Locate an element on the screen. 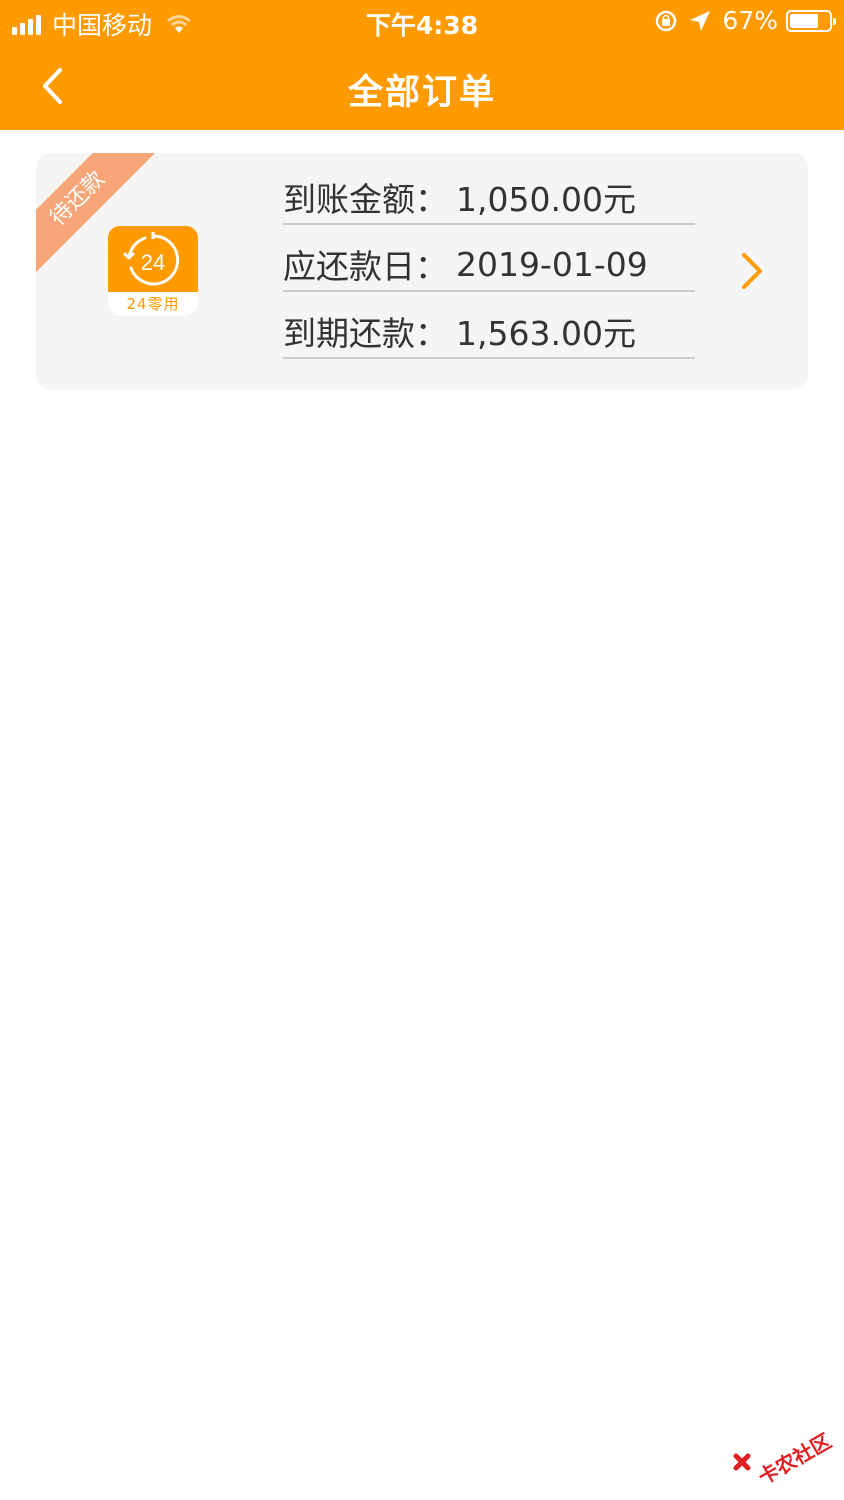  status-bar: 中国移动 下午4:38 67% is located at coordinates (422, 21).